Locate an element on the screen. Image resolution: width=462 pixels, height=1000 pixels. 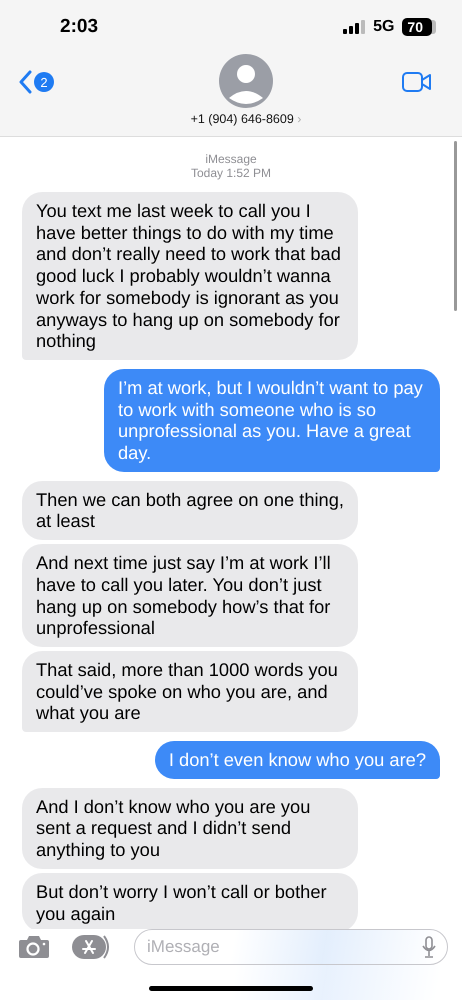
battery-indicator: 70 is located at coordinates (417, 27).